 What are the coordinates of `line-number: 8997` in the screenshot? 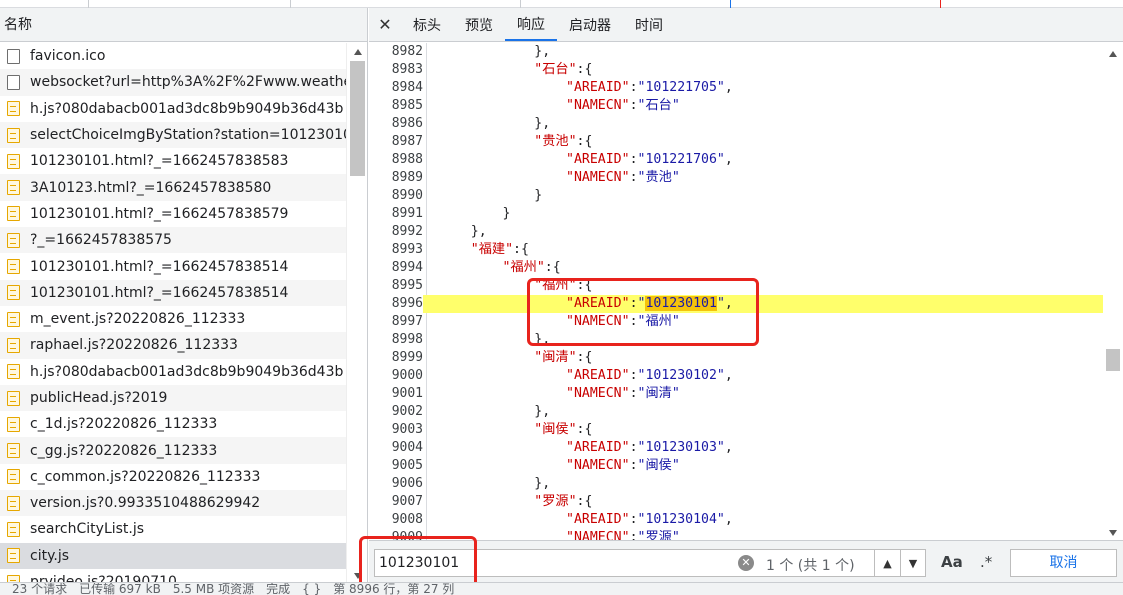 It's located at (407, 321).